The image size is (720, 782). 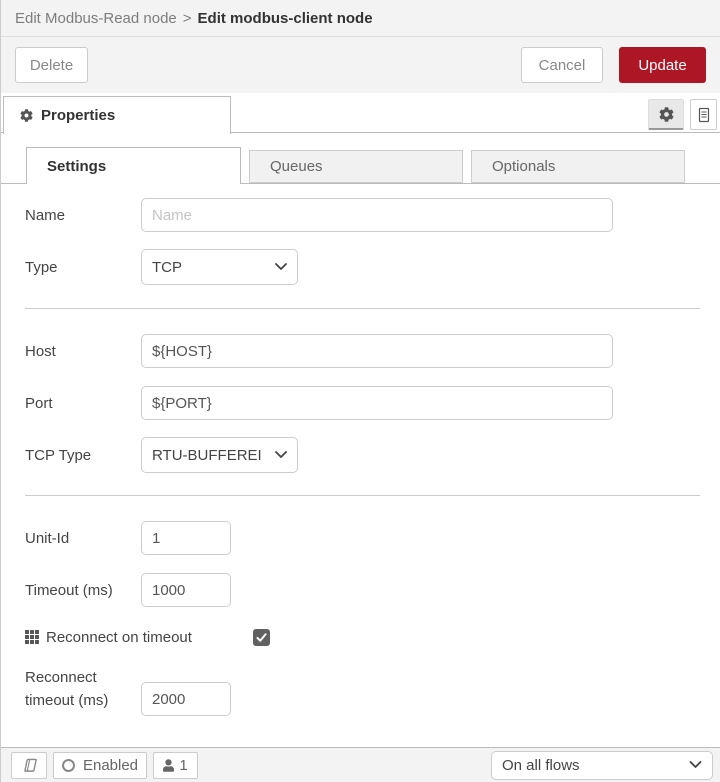 I want to click on enabled-toggle-button: Enabled, so click(x=100, y=765).